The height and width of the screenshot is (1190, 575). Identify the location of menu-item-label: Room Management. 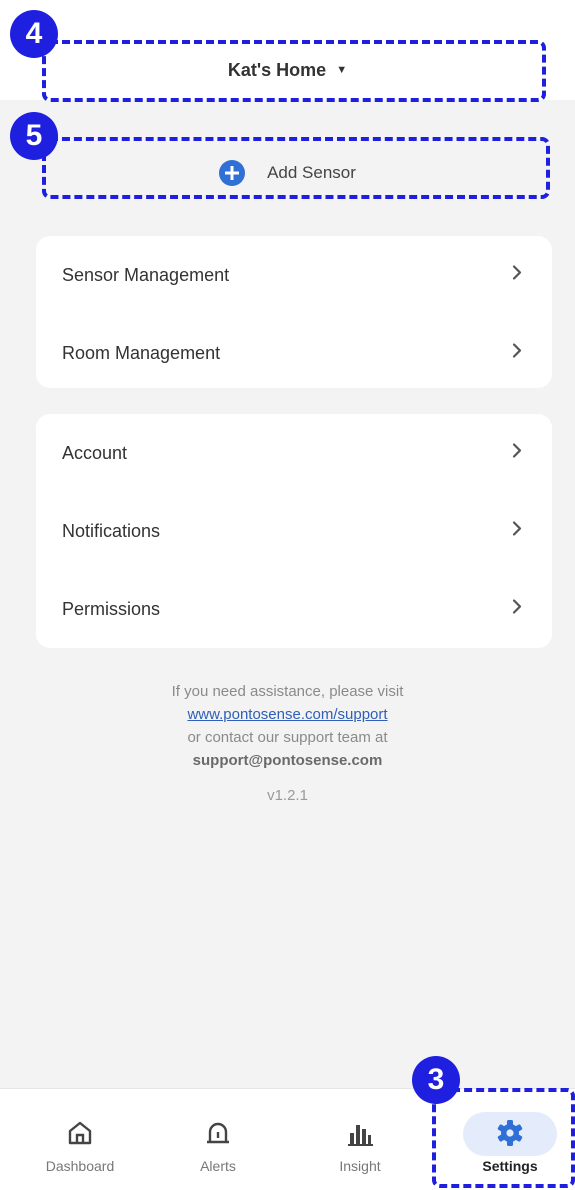
(141, 352).